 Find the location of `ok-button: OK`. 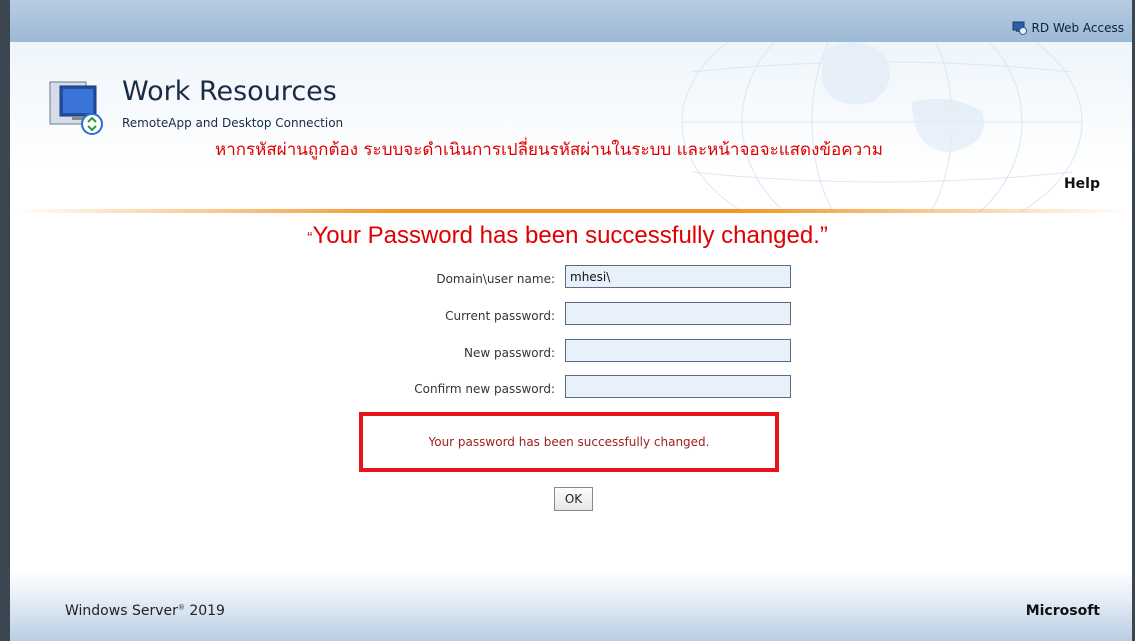

ok-button: OK is located at coordinates (573, 499).